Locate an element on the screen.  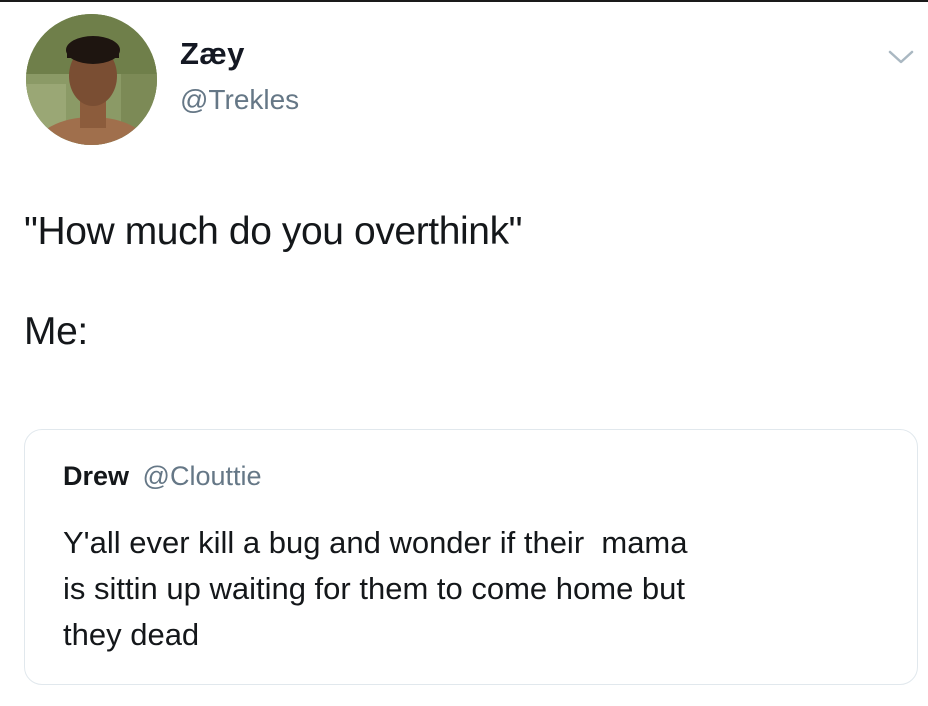
tweet-text-line: "How much do you overthink" is located at coordinates (273, 231).